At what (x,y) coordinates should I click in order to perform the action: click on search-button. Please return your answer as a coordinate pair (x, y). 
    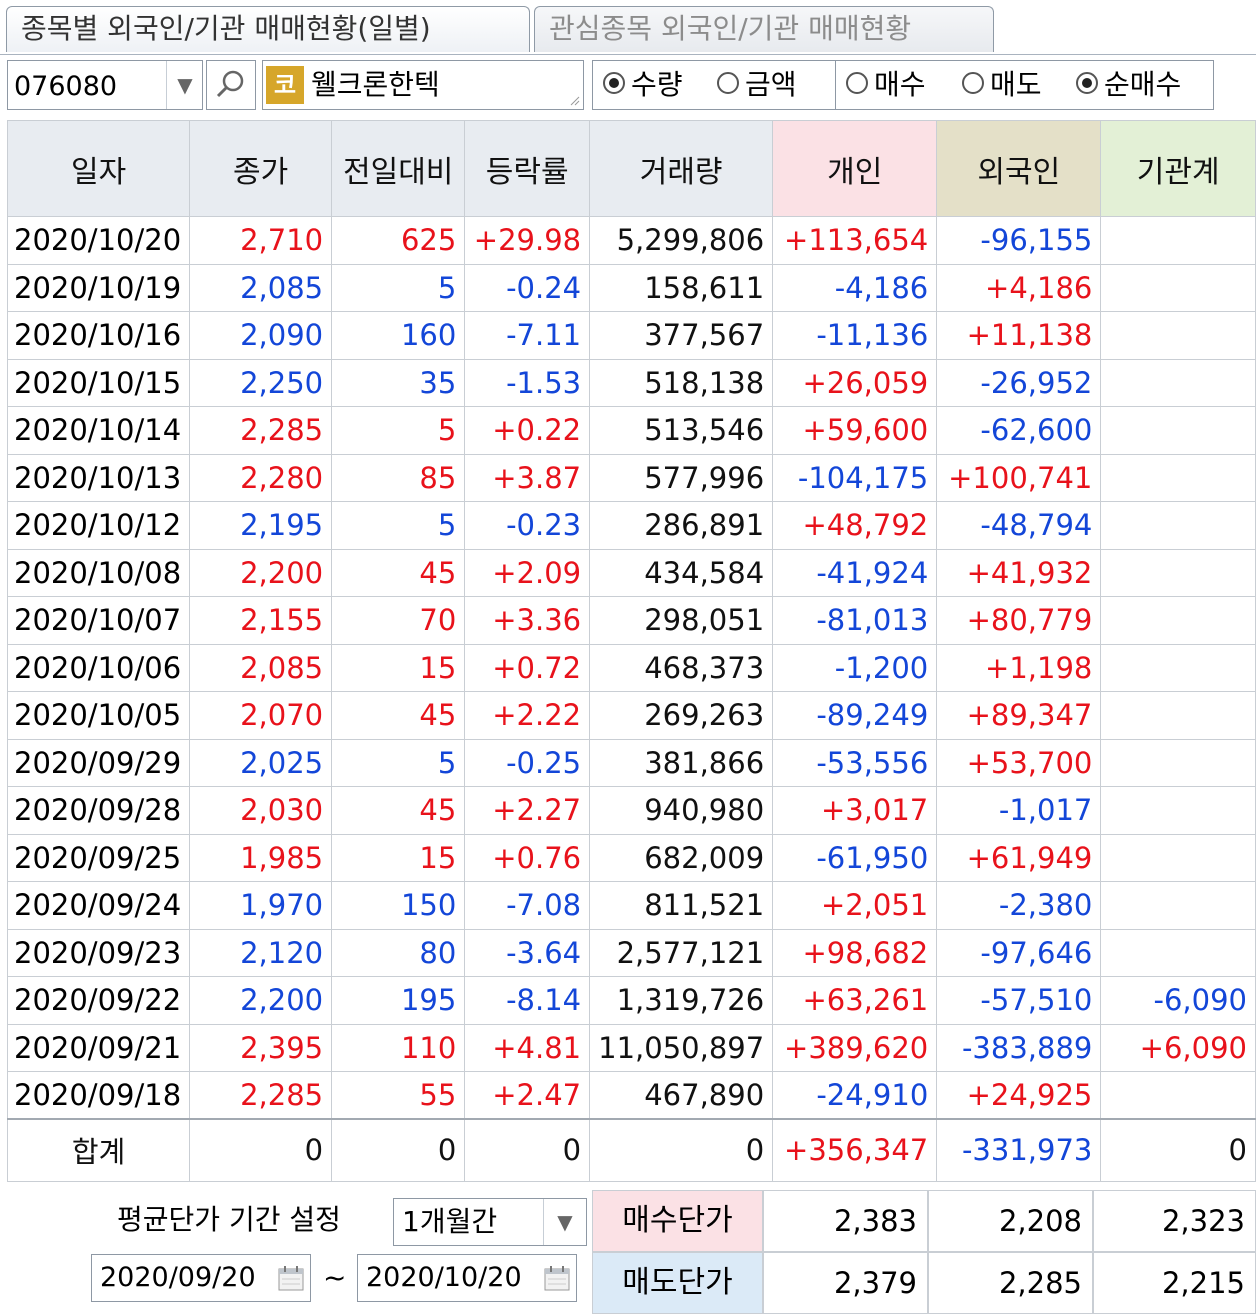
    Looking at the image, I should click on (231, 85).